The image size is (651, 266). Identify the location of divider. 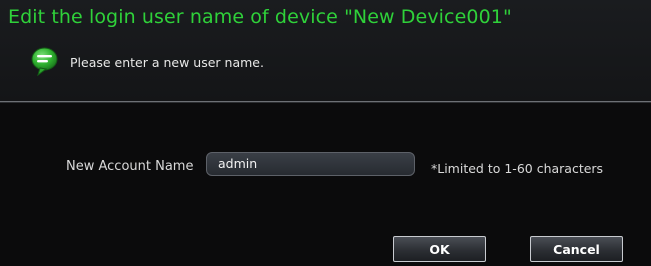
(325, 102).